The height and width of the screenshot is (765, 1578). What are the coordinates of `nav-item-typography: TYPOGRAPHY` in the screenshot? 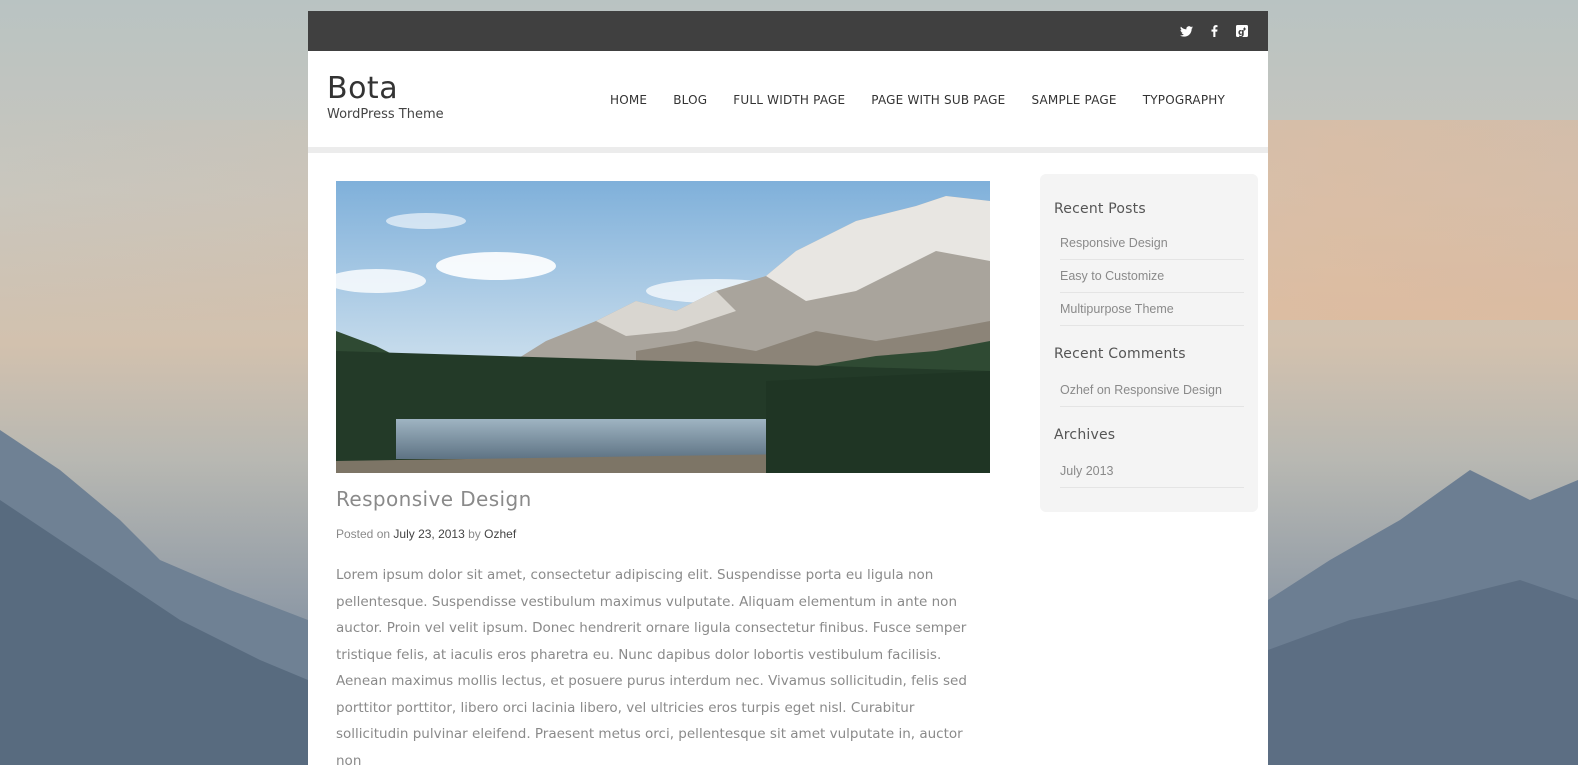 It's located at (1184, 100).